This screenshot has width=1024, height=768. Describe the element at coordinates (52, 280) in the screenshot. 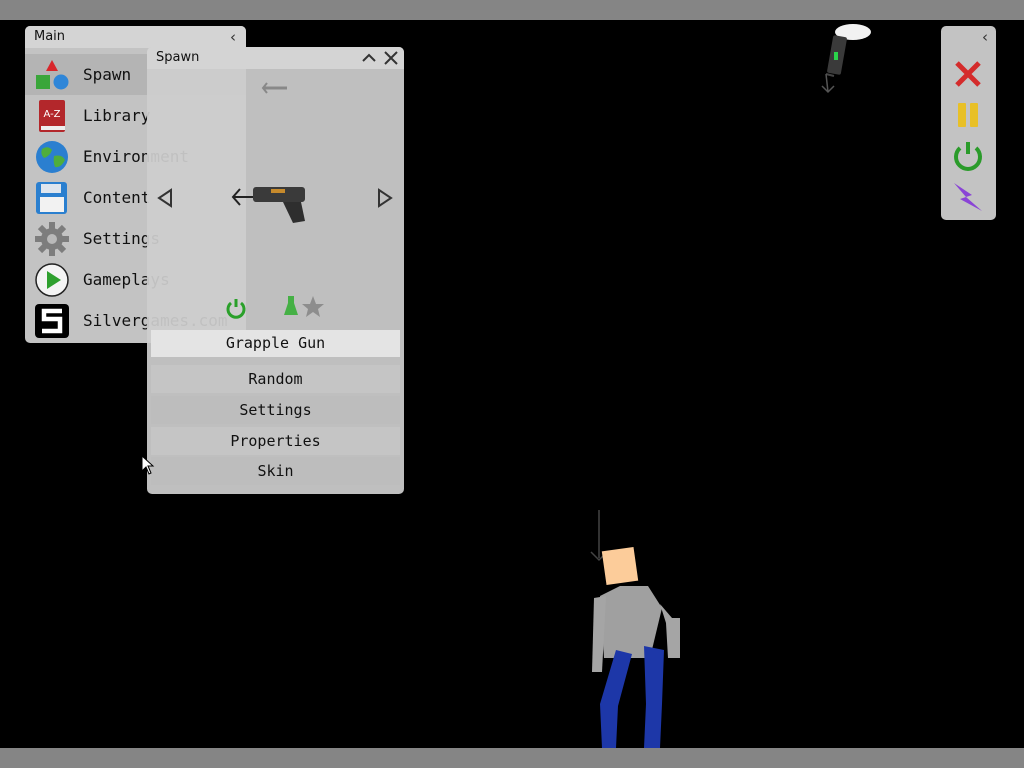

I see `play-icon` at that location.